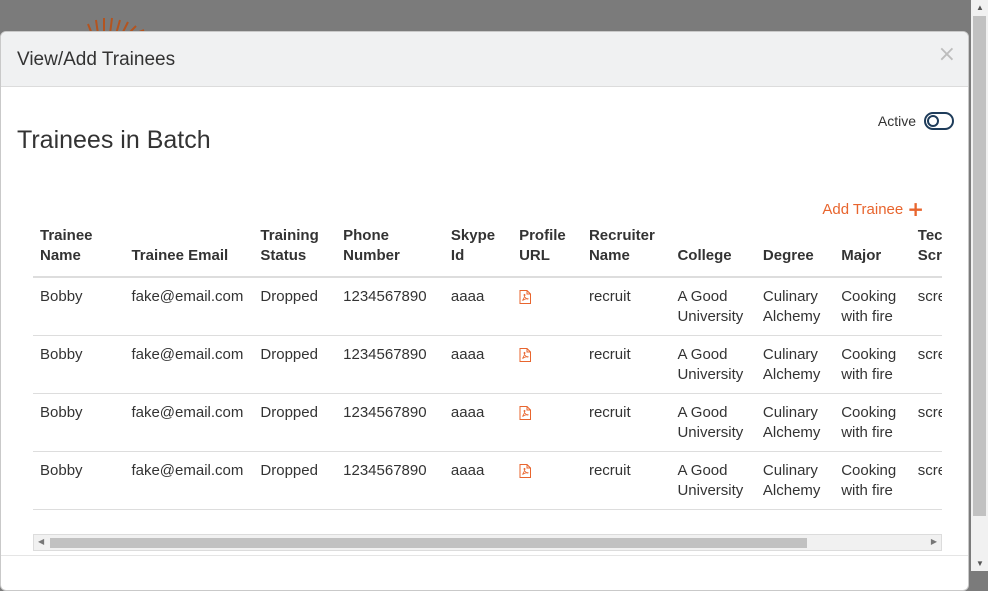 This screenshot has height=591, width=988. Describe the element at coordinates (933, 121) in the screenshot. I see `toggle-knob` at that location.